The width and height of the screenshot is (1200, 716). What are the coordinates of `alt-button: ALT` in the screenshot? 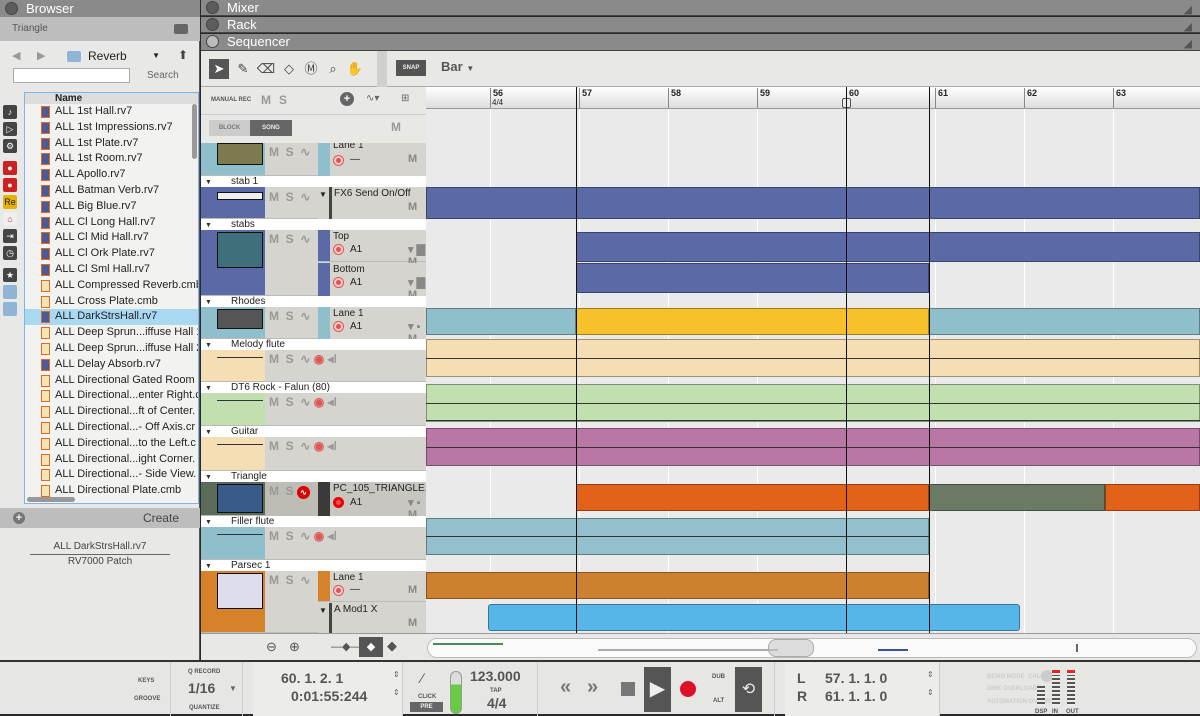 It's located at (718, 701).